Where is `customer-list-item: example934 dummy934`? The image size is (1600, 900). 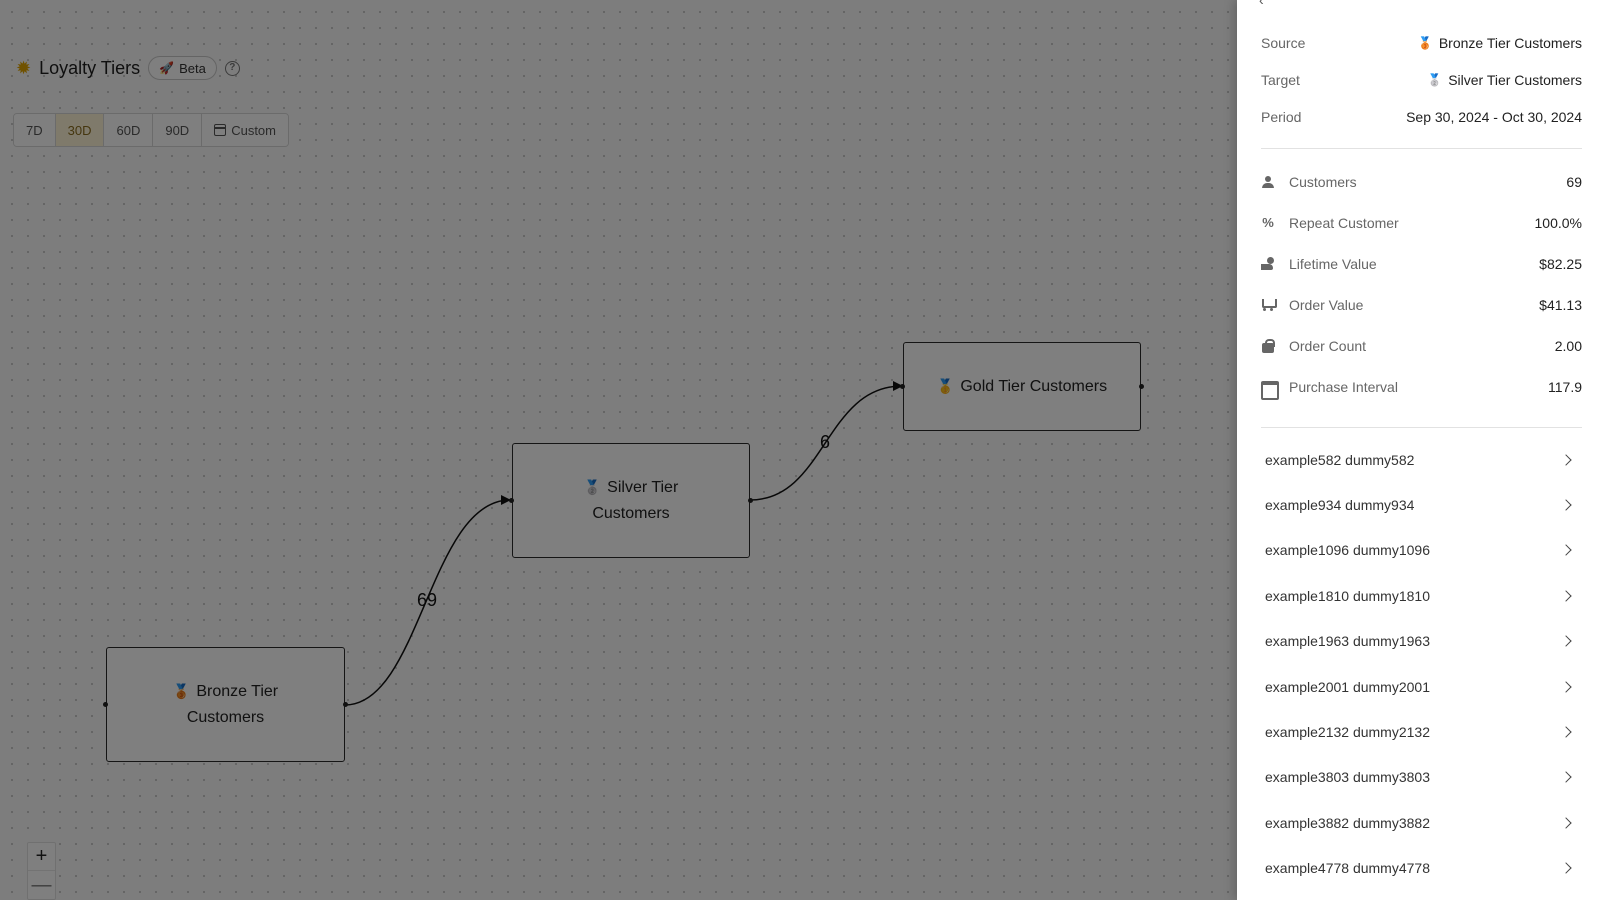 customer-list-item: example934 dummy934 is located at coordinates (1421, 504).